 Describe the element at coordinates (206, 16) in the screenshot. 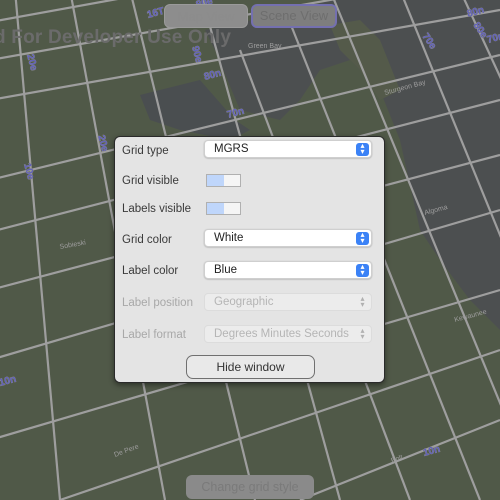

I see `map-view-button: Map View` at that location.